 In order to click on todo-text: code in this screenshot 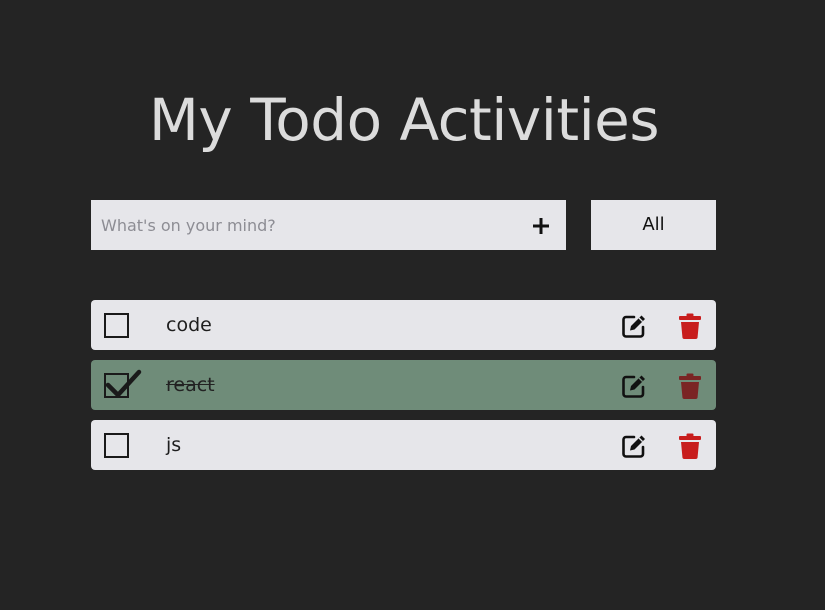, I will do `click(189, 325)`.